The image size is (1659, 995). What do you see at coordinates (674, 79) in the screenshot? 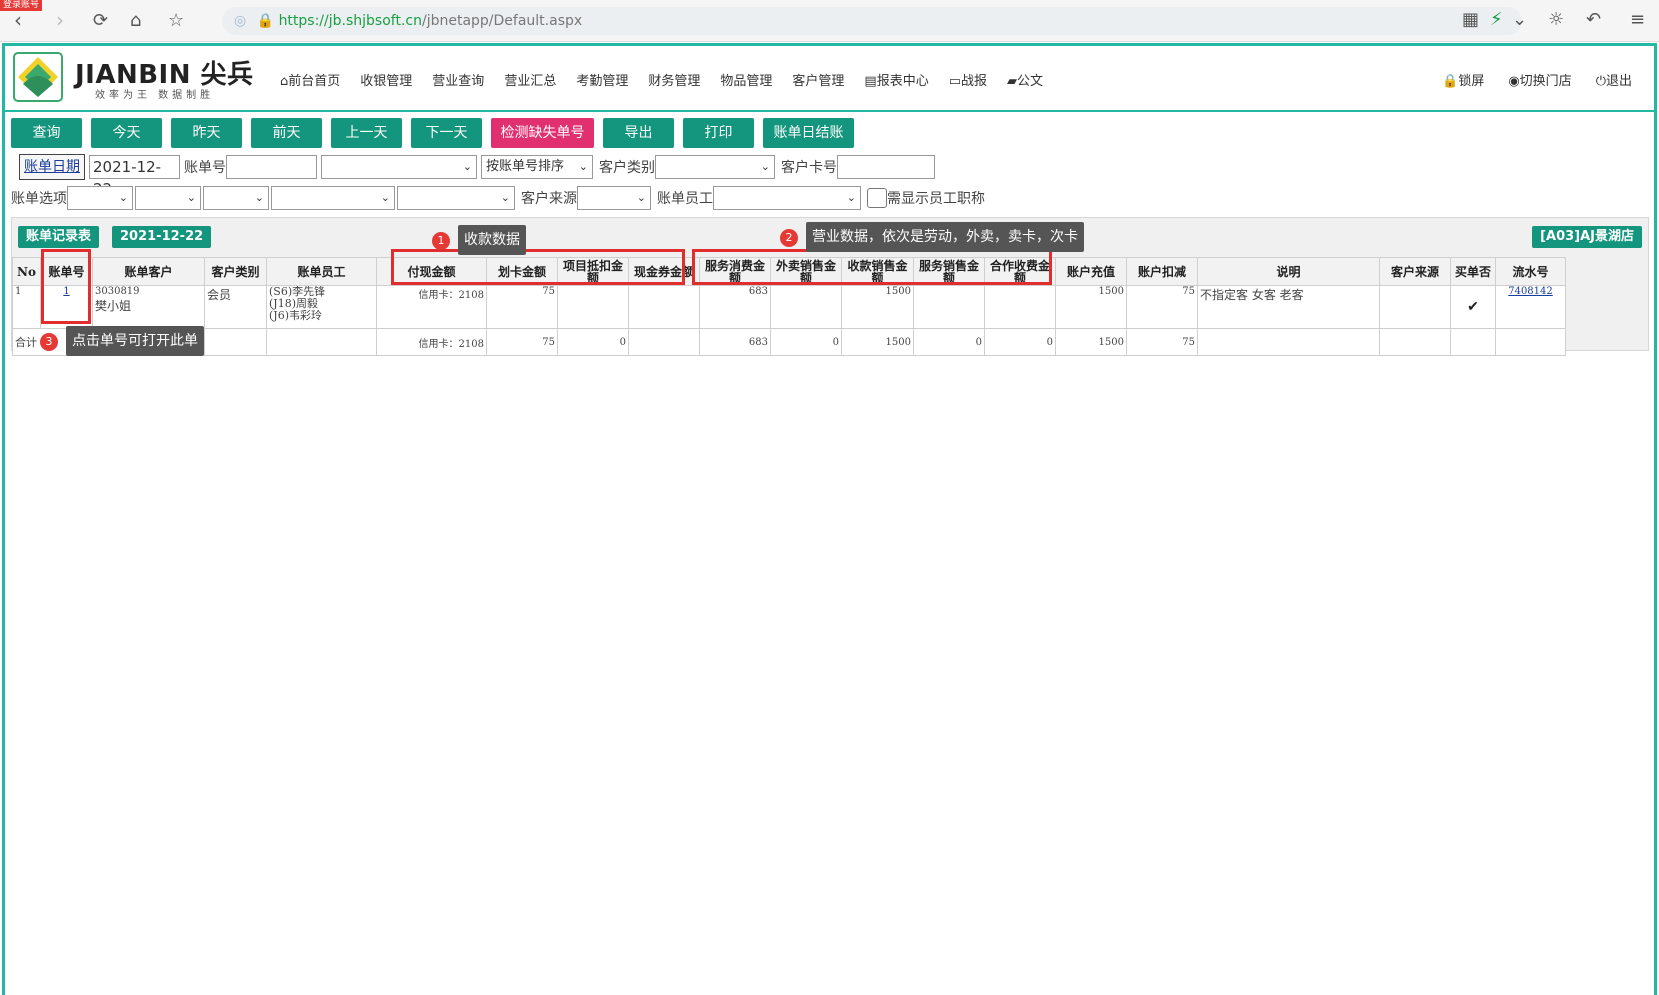
I see `menu-finance: 财务管理` at bounding box center [674, 79].